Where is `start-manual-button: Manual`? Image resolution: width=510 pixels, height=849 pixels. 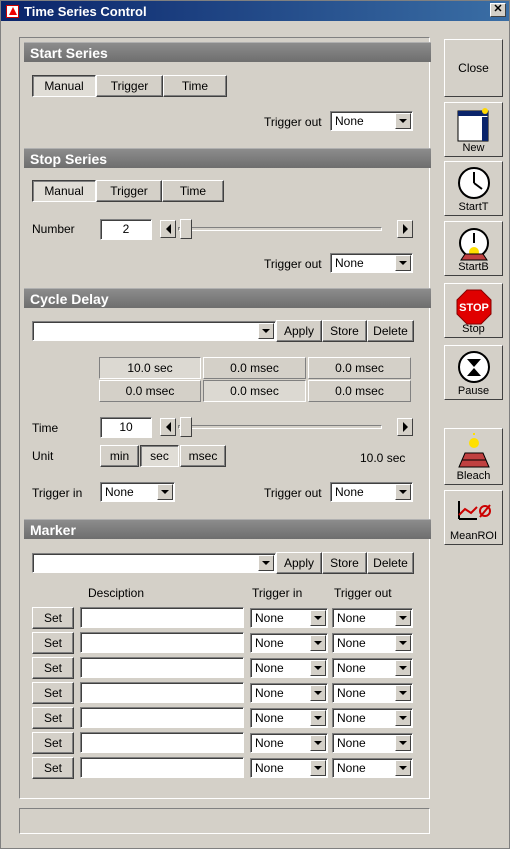 start-manual-button: Manual is located at coordinates (64, 86).